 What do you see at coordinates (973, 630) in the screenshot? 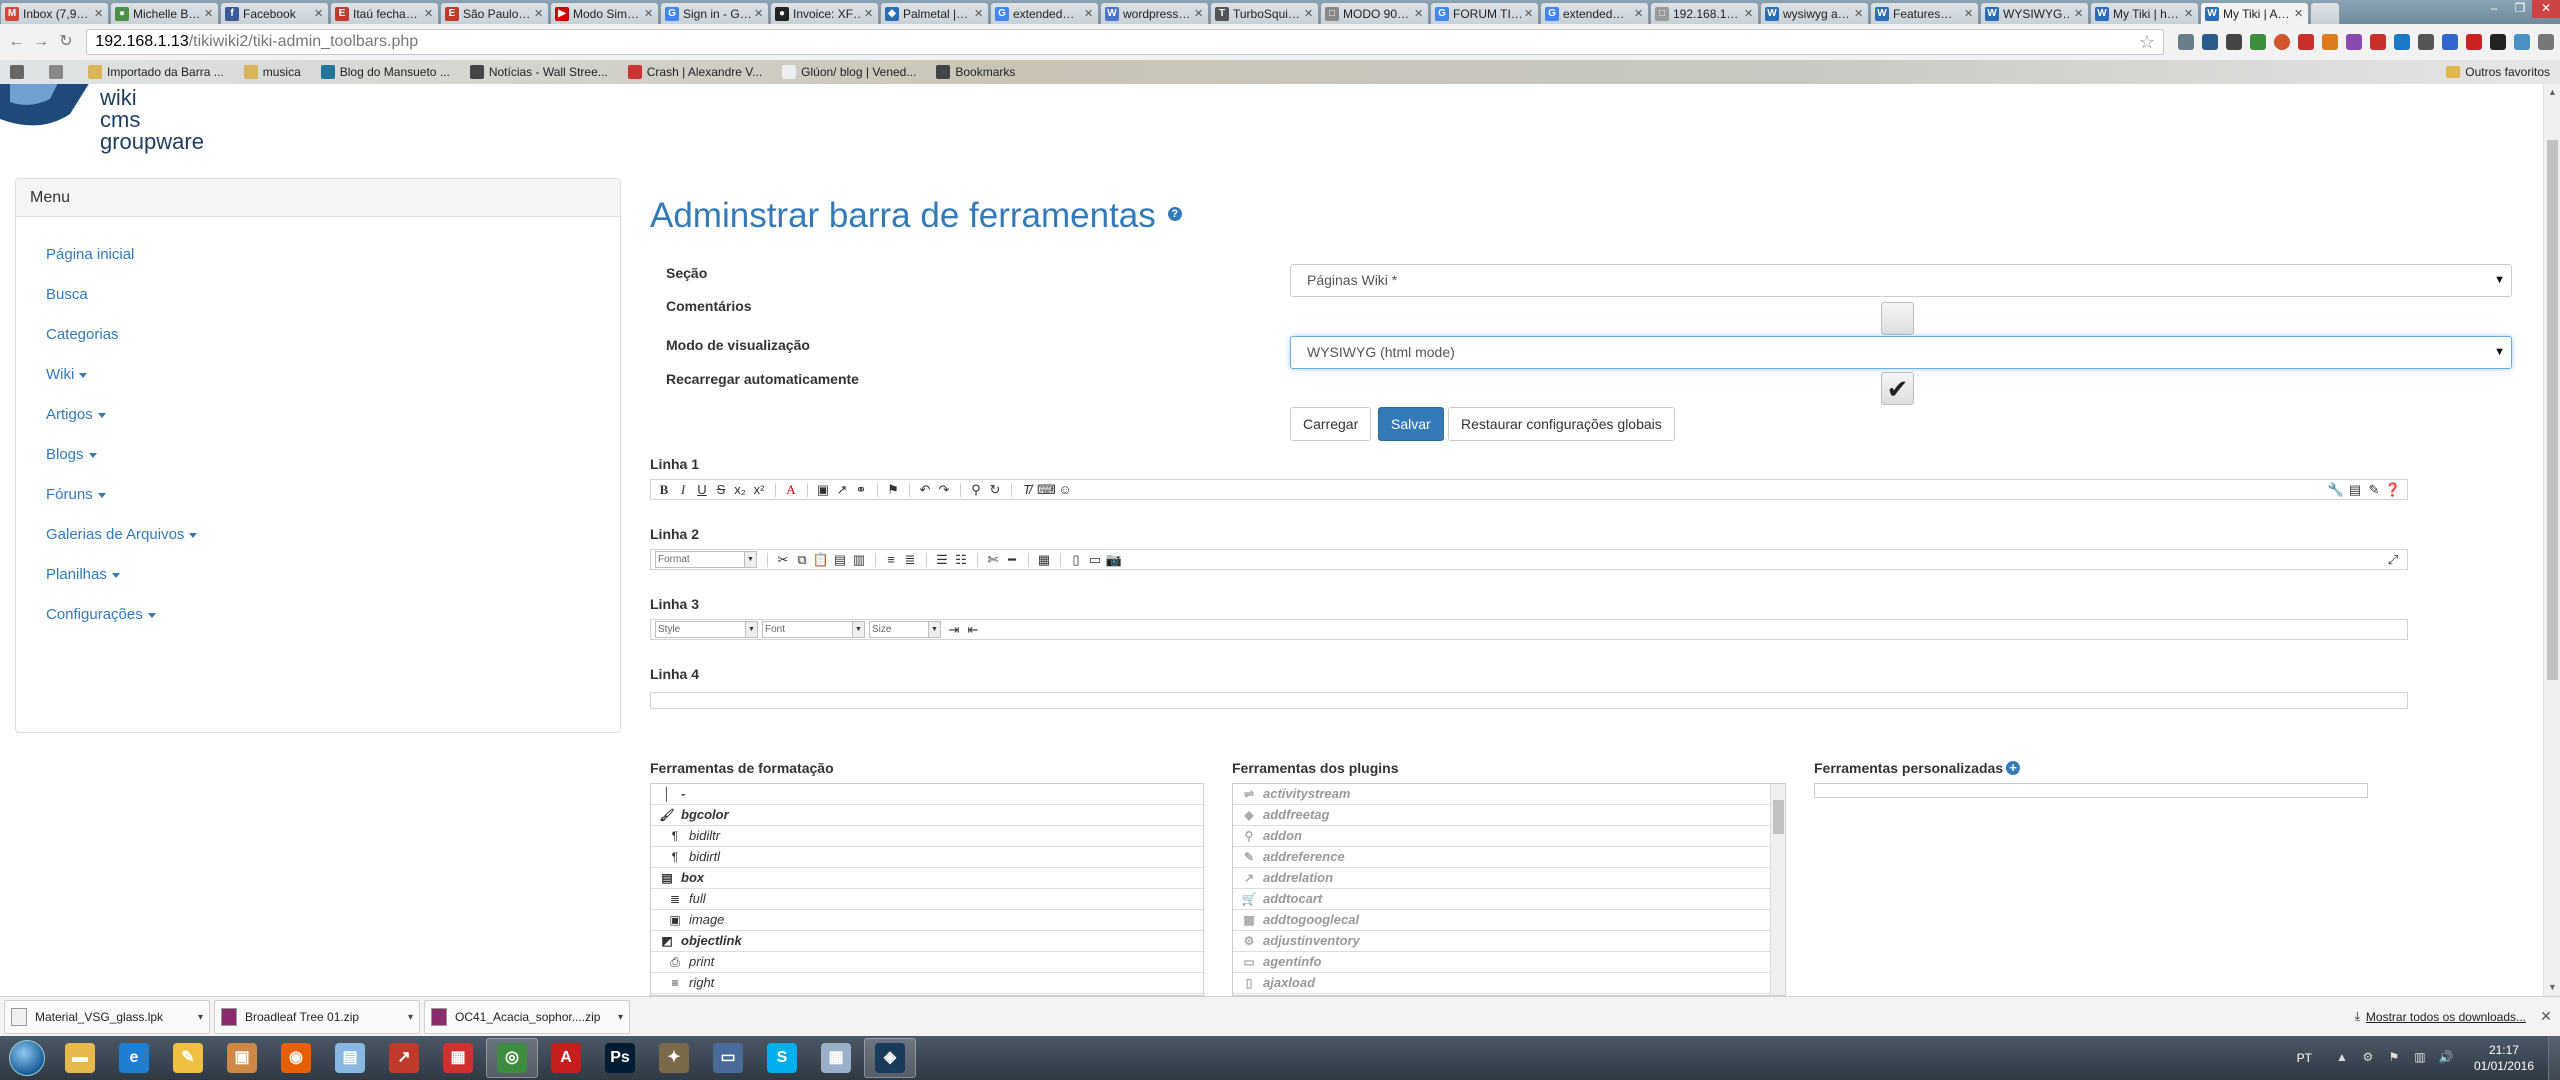
I see `outdent-icon: ⇤` at bounding box center [973, 630].